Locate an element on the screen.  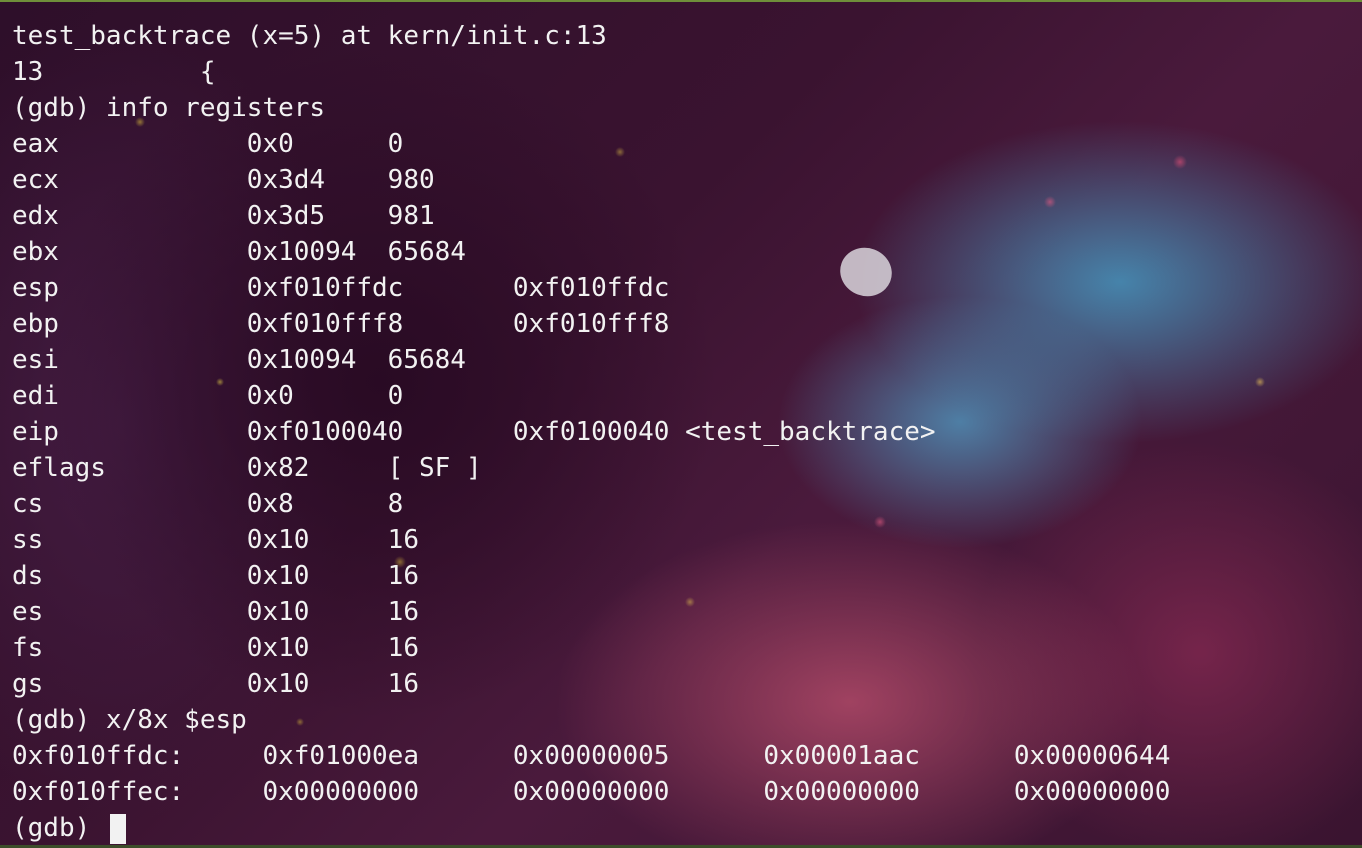
output-line: test_backtrace (x=5) at kern/init.c:13 is located at coordinates (309, 36).